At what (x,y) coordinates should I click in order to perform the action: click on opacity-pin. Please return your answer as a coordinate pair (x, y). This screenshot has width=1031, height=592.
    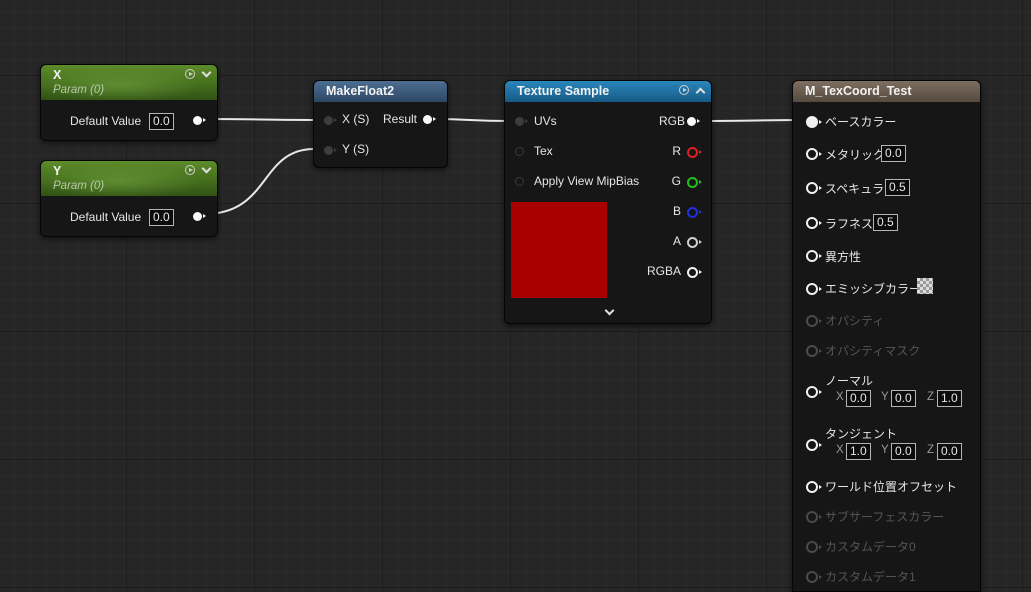
    Looking at the image, I should click on (814, 321).